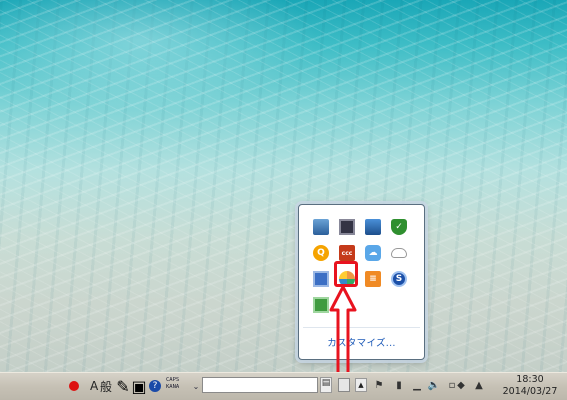 This screenshot has height=400, width=567. What do you see at coordinates (399, 279) in the screenshot?
I see `s-logo-icon: S` at bounding box center [399, 279].